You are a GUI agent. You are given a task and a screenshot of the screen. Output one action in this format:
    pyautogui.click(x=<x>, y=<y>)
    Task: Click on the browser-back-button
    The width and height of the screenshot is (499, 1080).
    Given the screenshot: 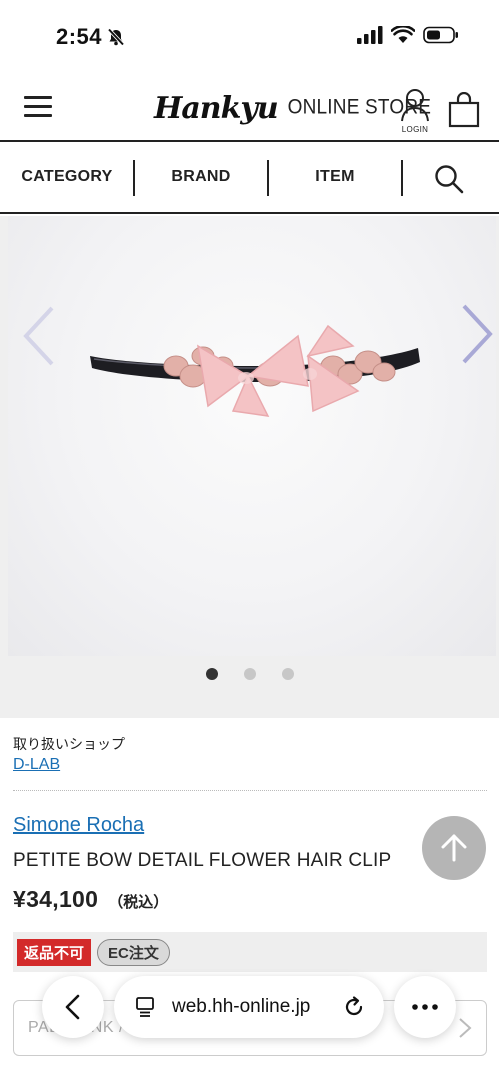 What is the action you would take?
    pyautogui.click(x=73, y=1007)
    